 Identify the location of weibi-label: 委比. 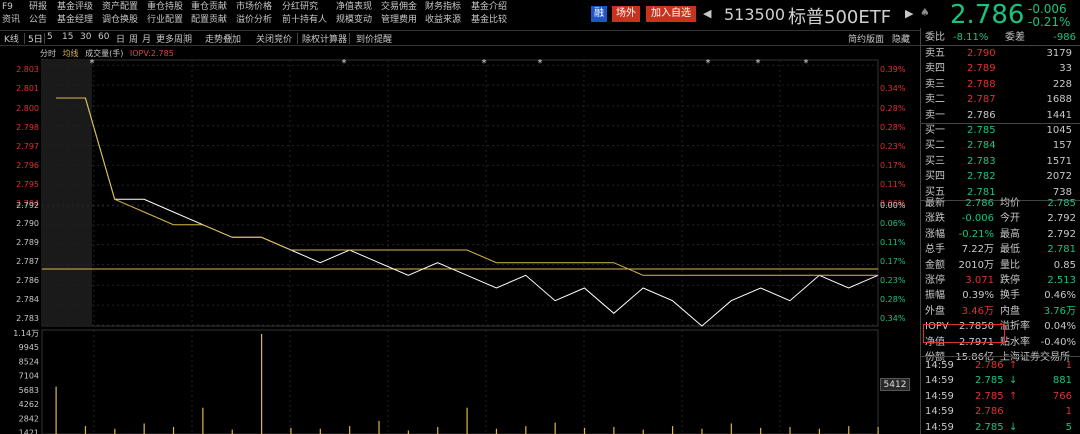
(935, 37).